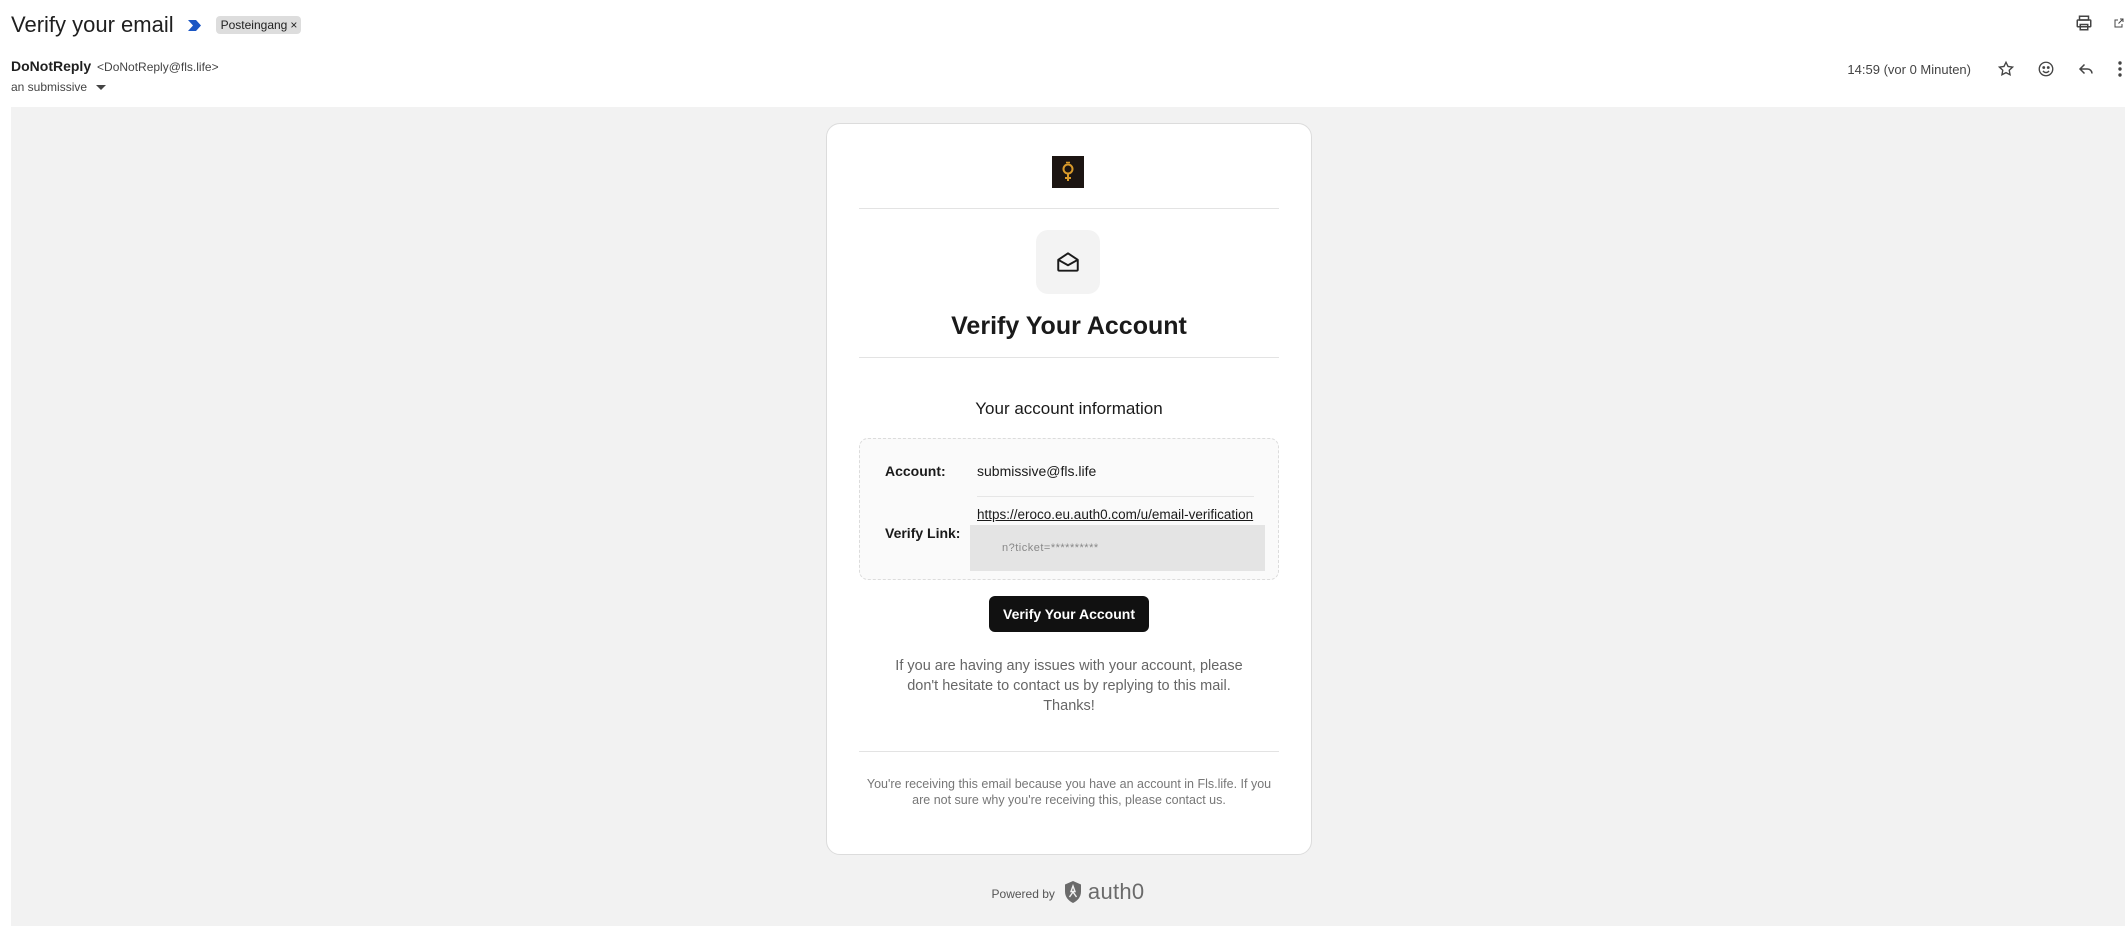 The height and width of the screenshot is (926, 2125). What do you see at coordinates (923, 533) in the screenshot?
I see `verify-link-label: Verify Link:` at bounding box center [923, 533].